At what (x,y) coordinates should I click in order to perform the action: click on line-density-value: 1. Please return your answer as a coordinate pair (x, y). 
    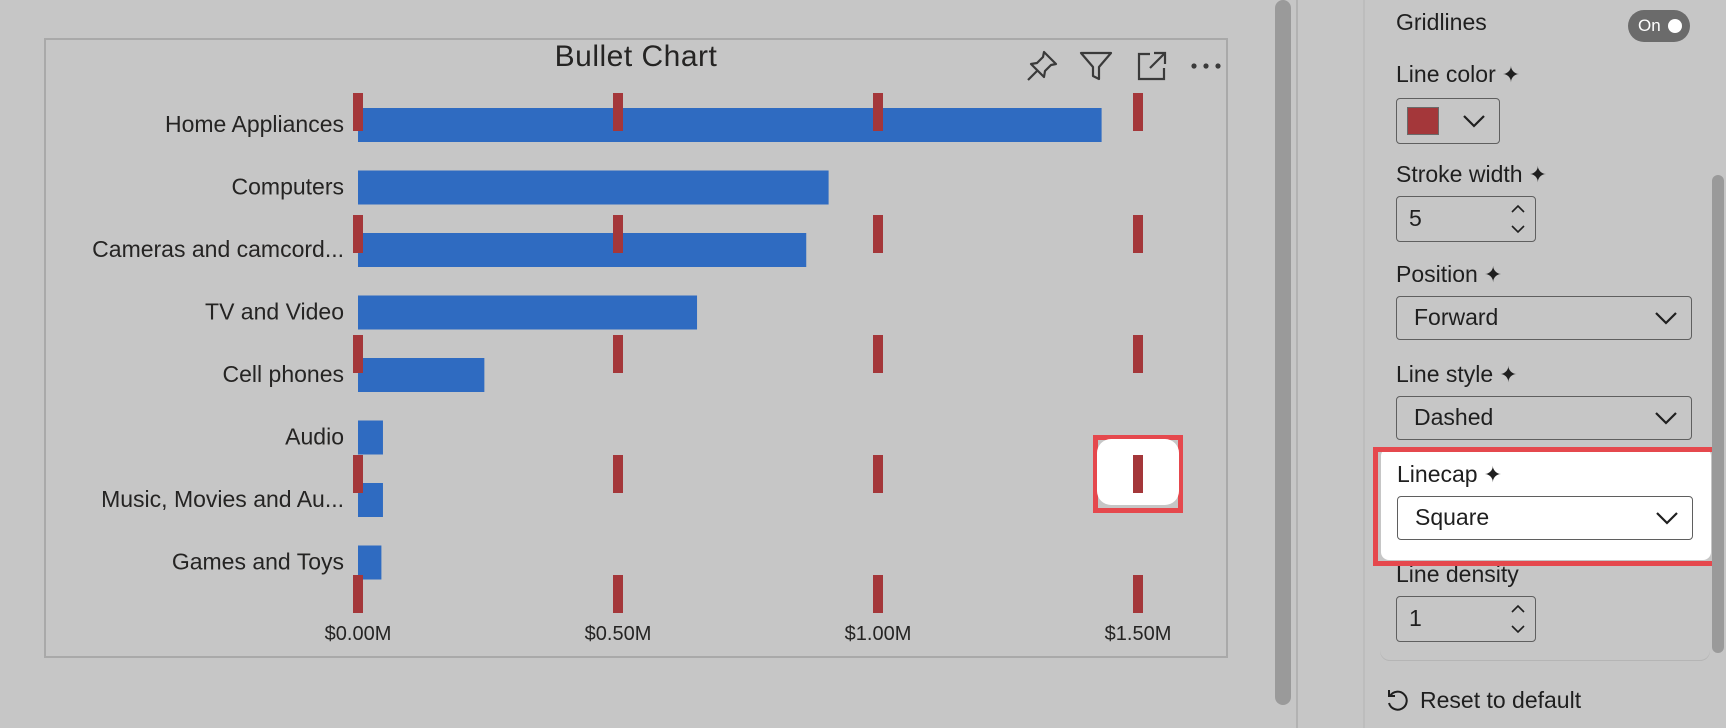
    Looking at the image, I should click on (1415, 618).